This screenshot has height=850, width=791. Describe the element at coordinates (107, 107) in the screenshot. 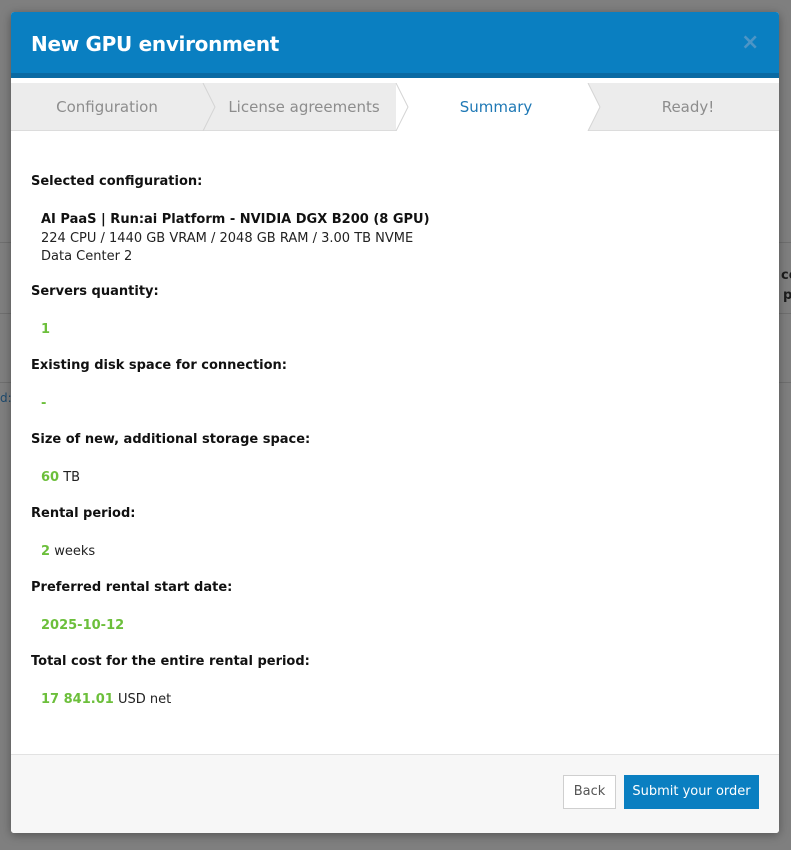

I see `step-configuration: Configuration` at that location.